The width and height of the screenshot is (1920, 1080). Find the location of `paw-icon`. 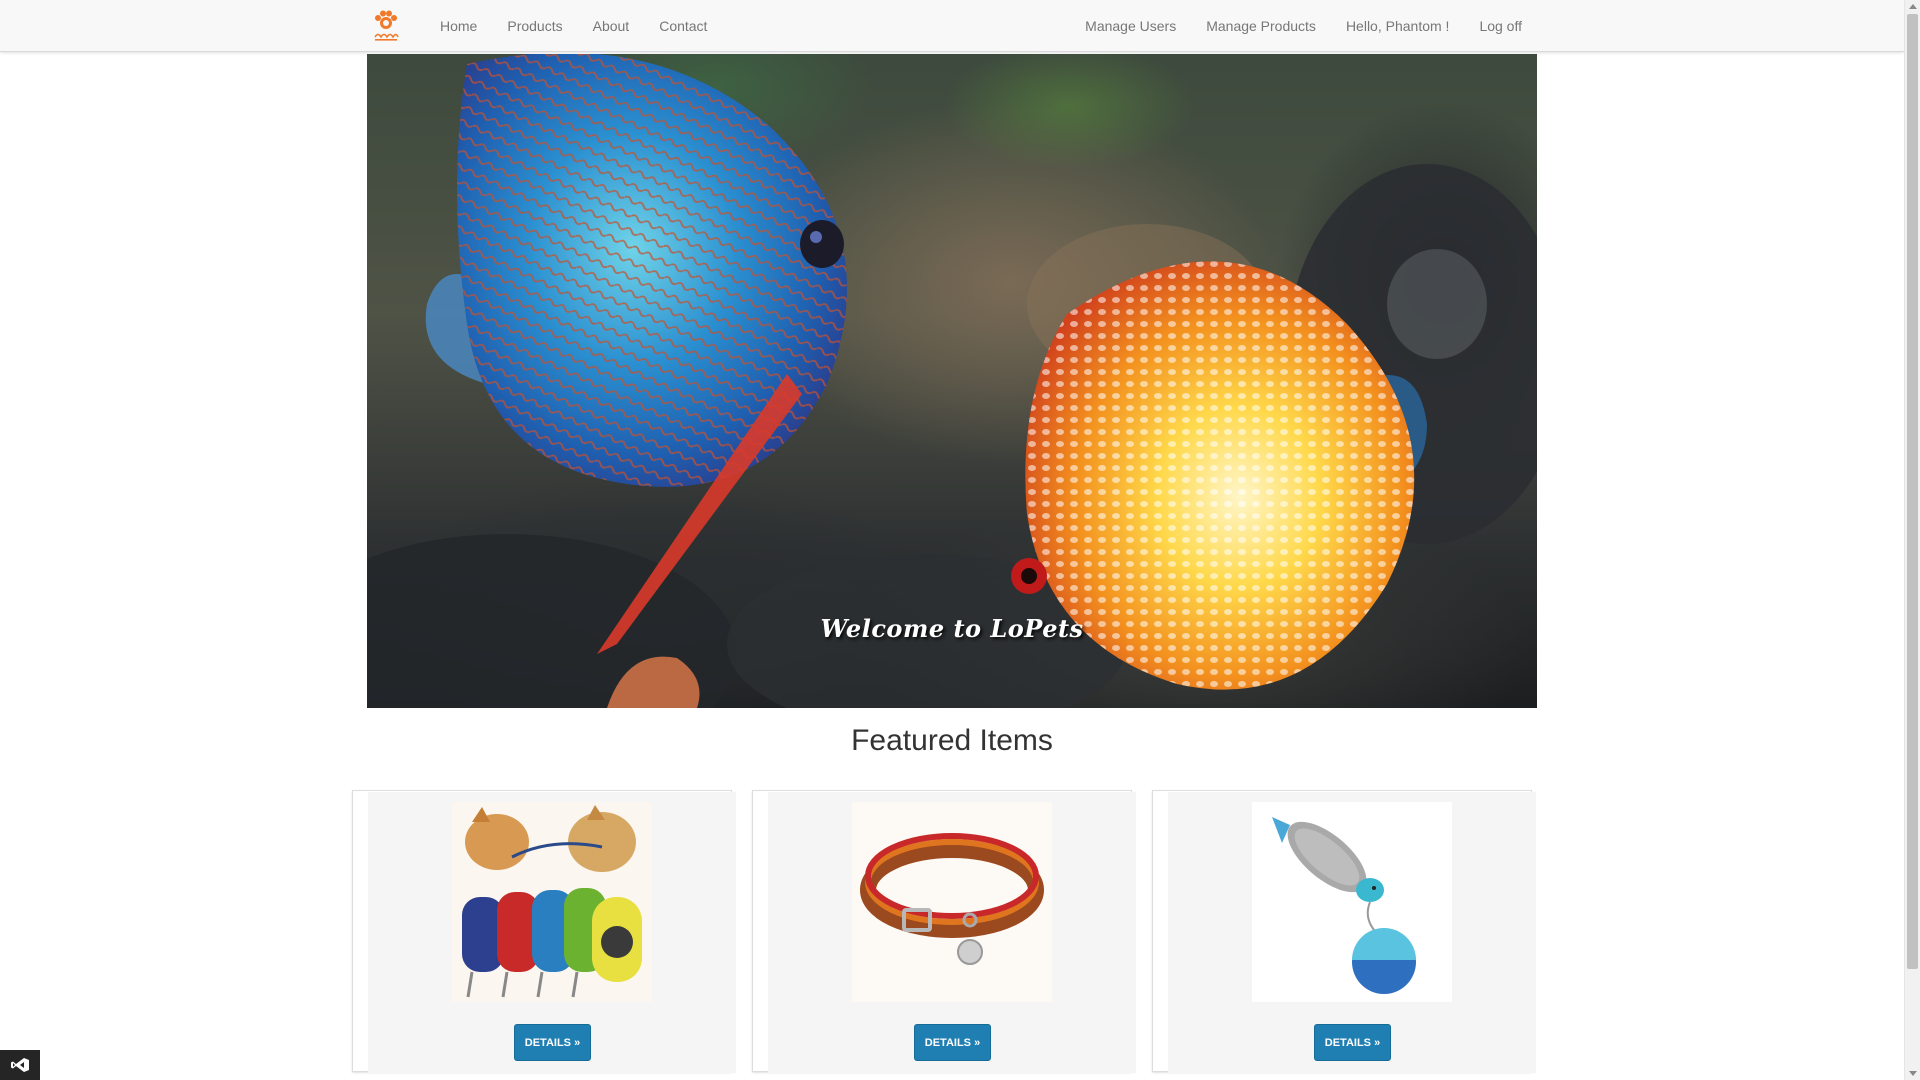

paw-icon is located at coordinates (386, 25).